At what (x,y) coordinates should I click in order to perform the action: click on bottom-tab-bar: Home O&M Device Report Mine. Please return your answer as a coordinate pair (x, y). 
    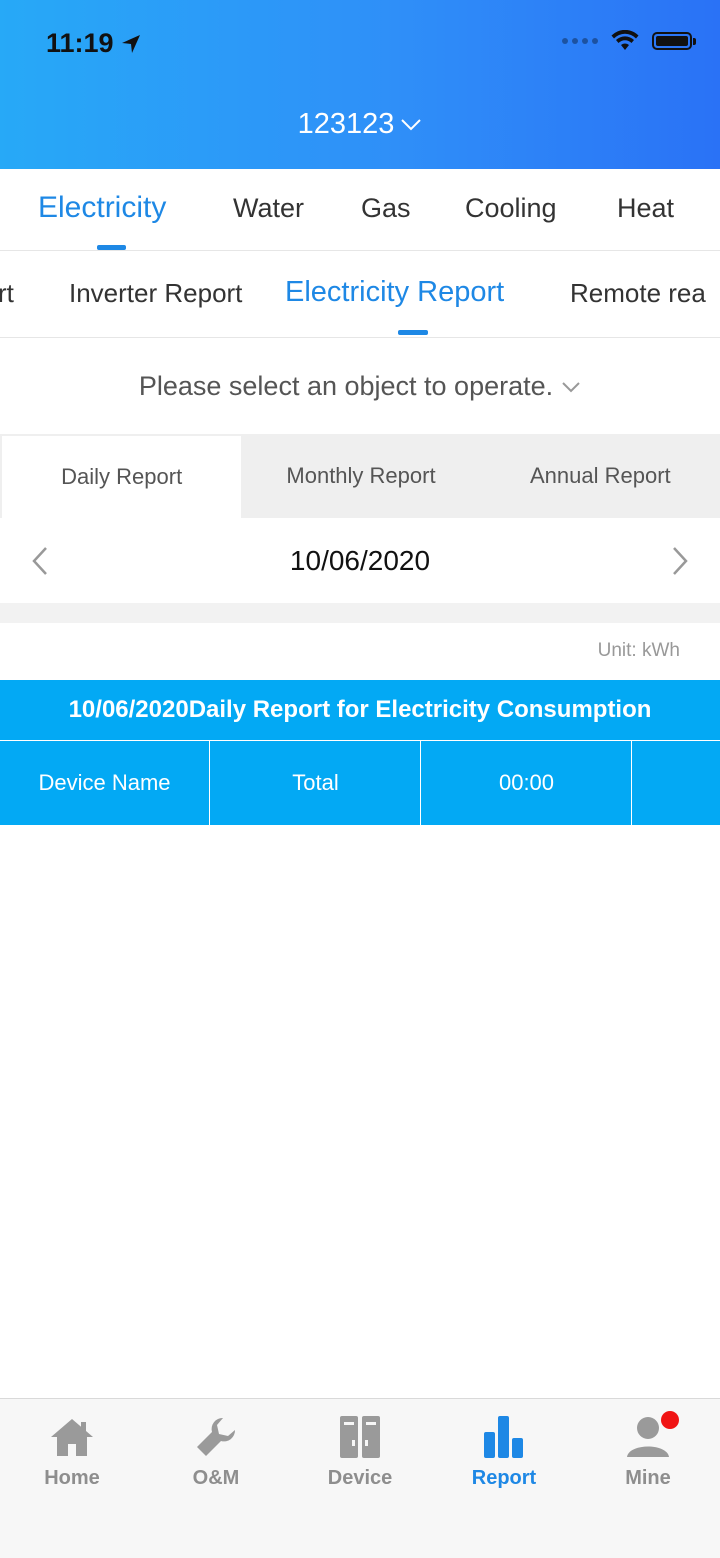
    Looking at the image, I should click on (360, 1478).